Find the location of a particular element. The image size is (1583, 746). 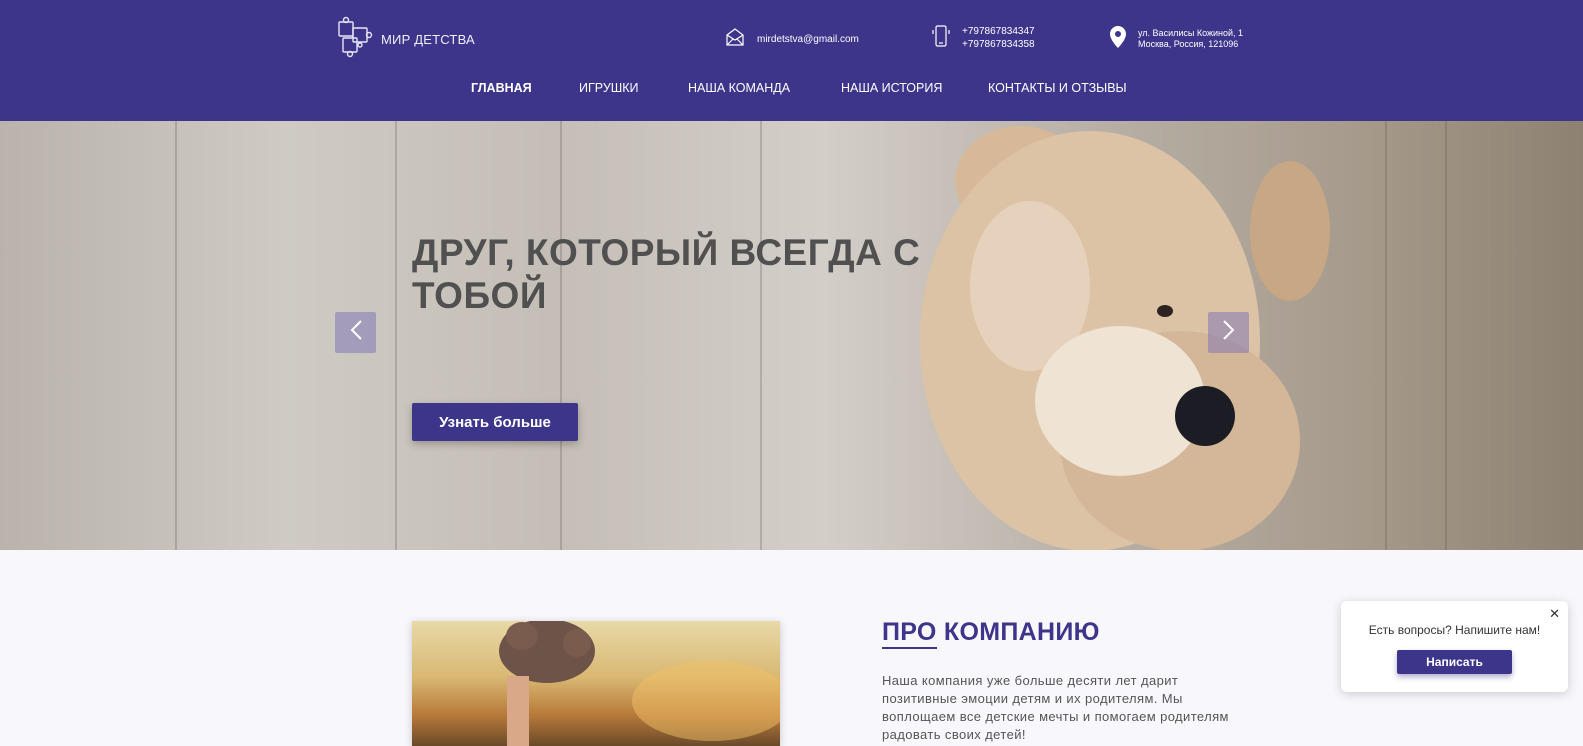

teddy-bear-image is located at coordinates (1125, 338).